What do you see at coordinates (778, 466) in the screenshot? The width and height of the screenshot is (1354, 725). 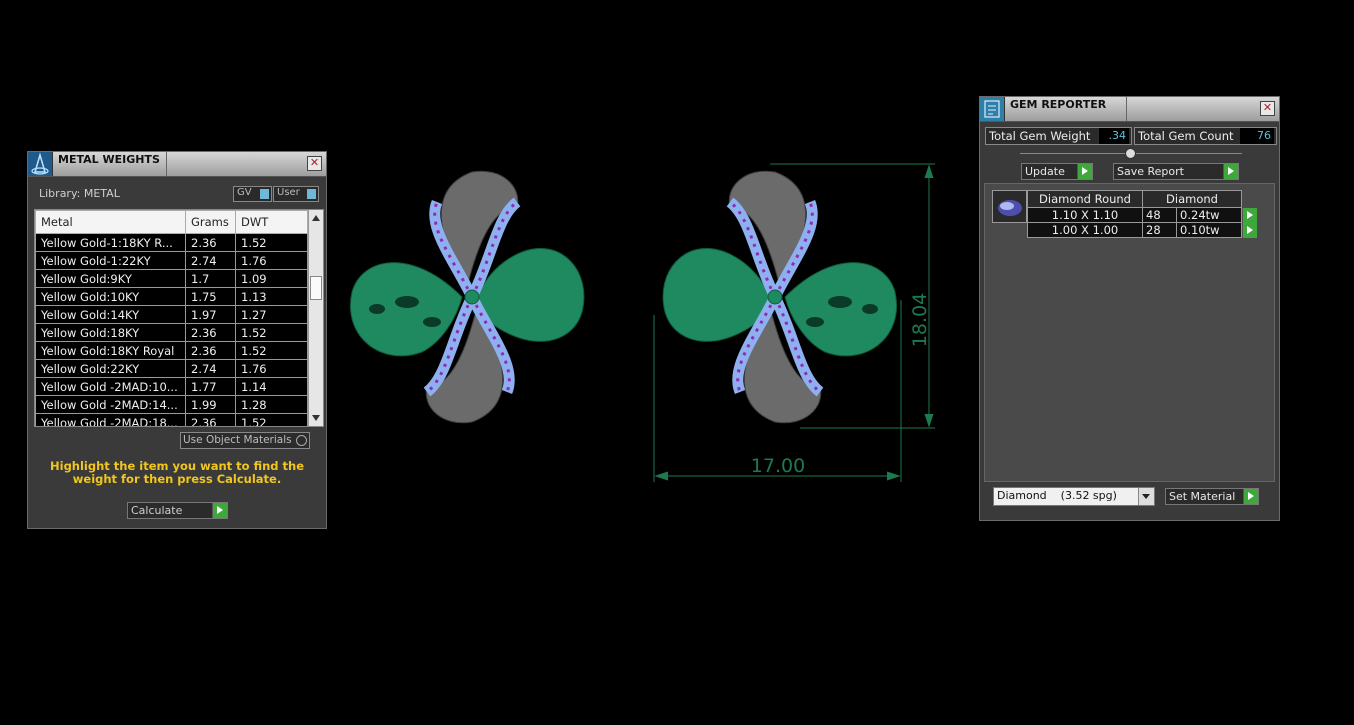 I see `width-dimension-label: 17.00` at bounding box center [778, 466].